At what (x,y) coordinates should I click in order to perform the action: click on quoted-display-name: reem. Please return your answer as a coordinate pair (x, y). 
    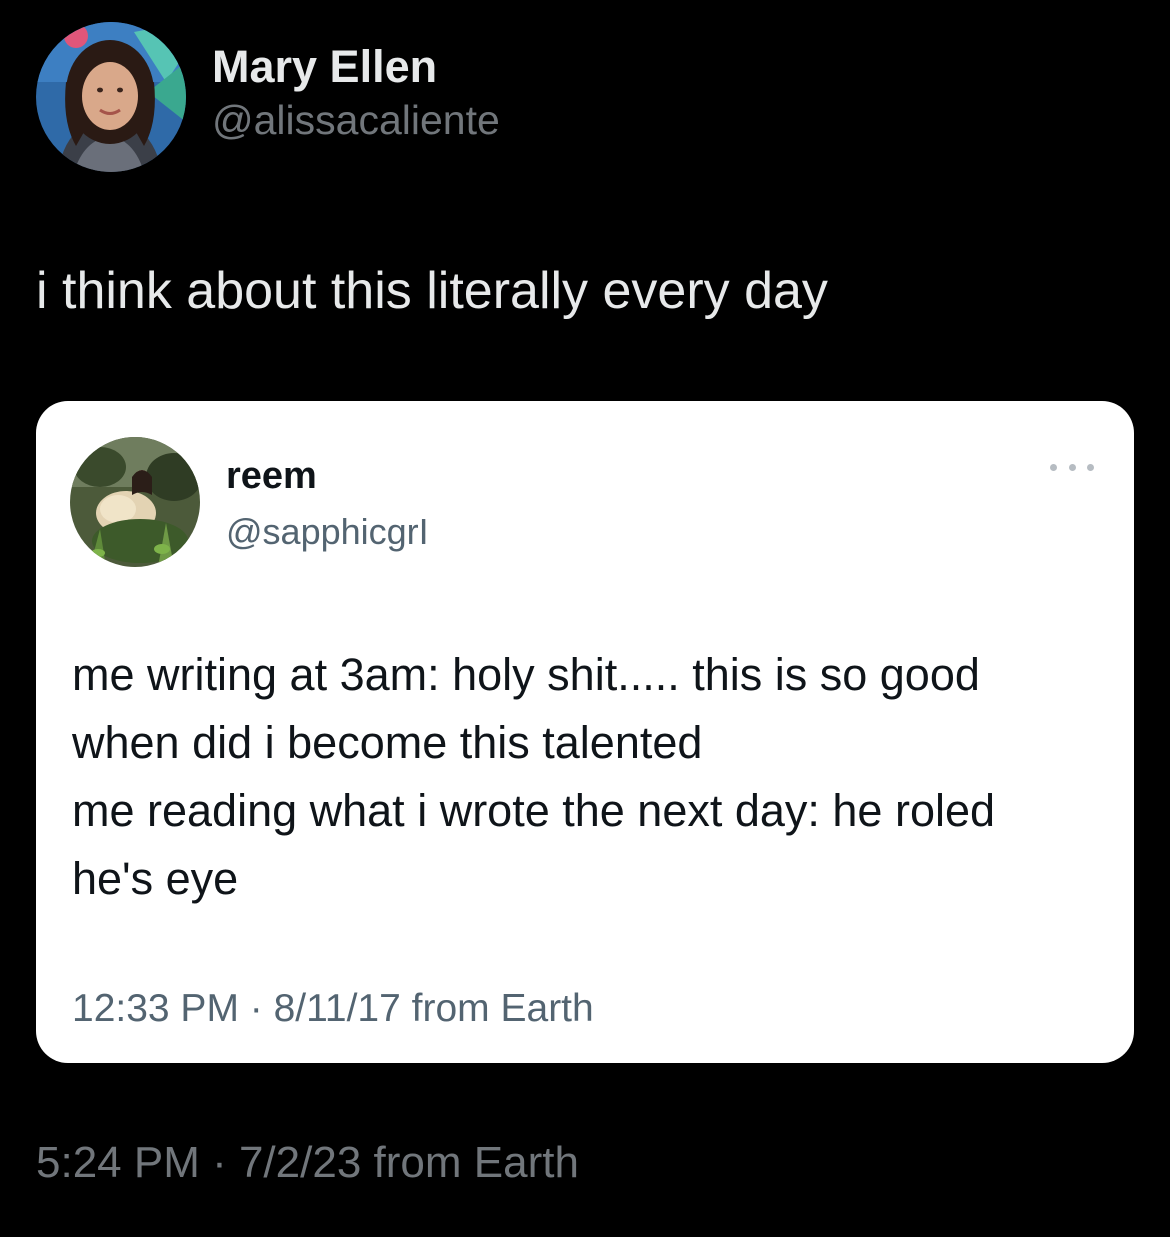
    Looking at the image, I should click on (271, 476).